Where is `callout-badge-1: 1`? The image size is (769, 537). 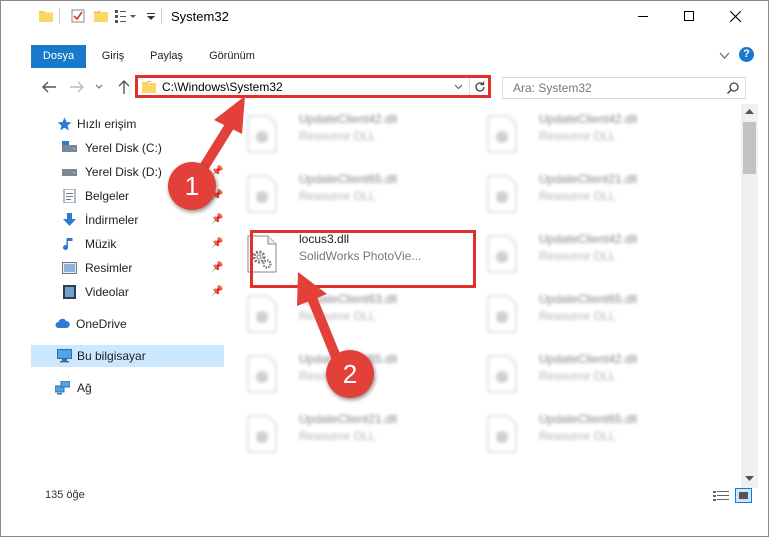 callout-badge-1: 1 is located at coordinates (192, 186).